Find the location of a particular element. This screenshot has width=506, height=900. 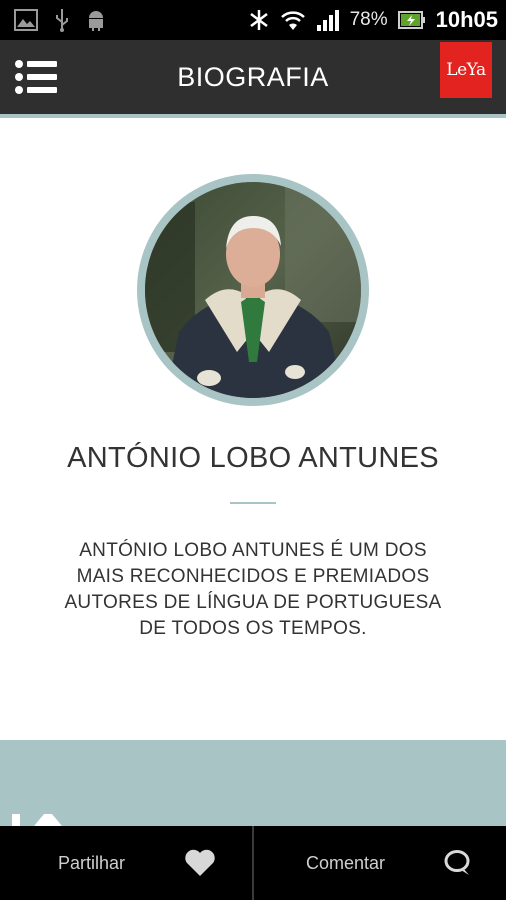

share-button: Partilhar is located at coordinates (126, 863).